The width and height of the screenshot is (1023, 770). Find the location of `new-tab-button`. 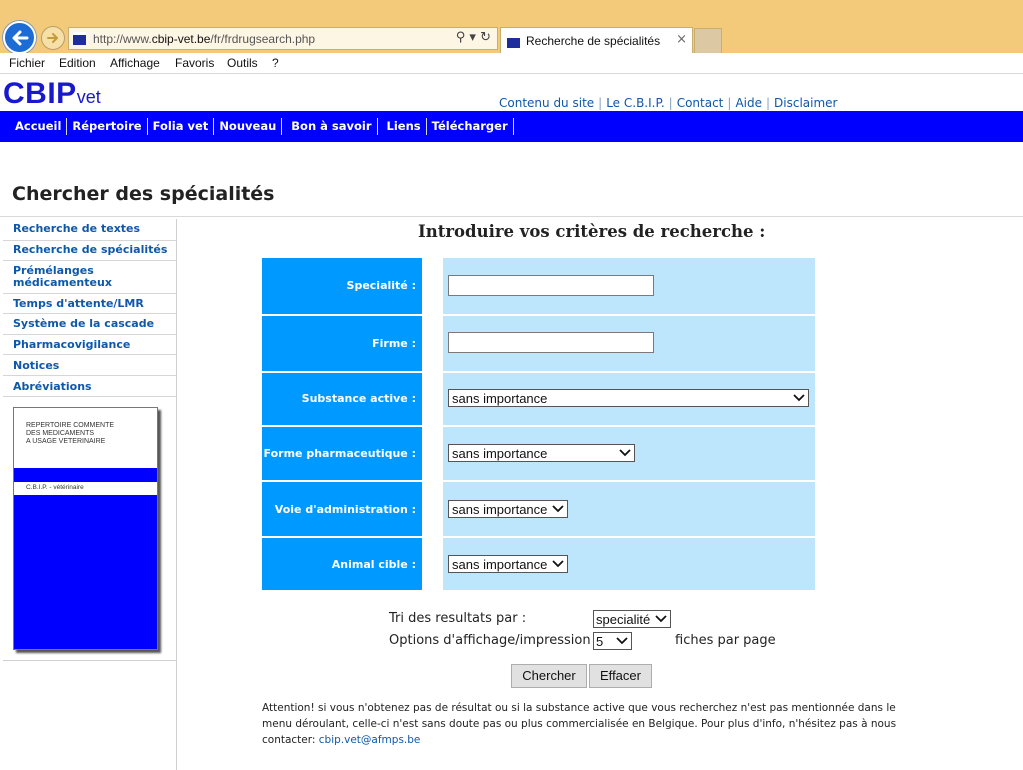

new-tab-button is located at coordinates (708, 40).